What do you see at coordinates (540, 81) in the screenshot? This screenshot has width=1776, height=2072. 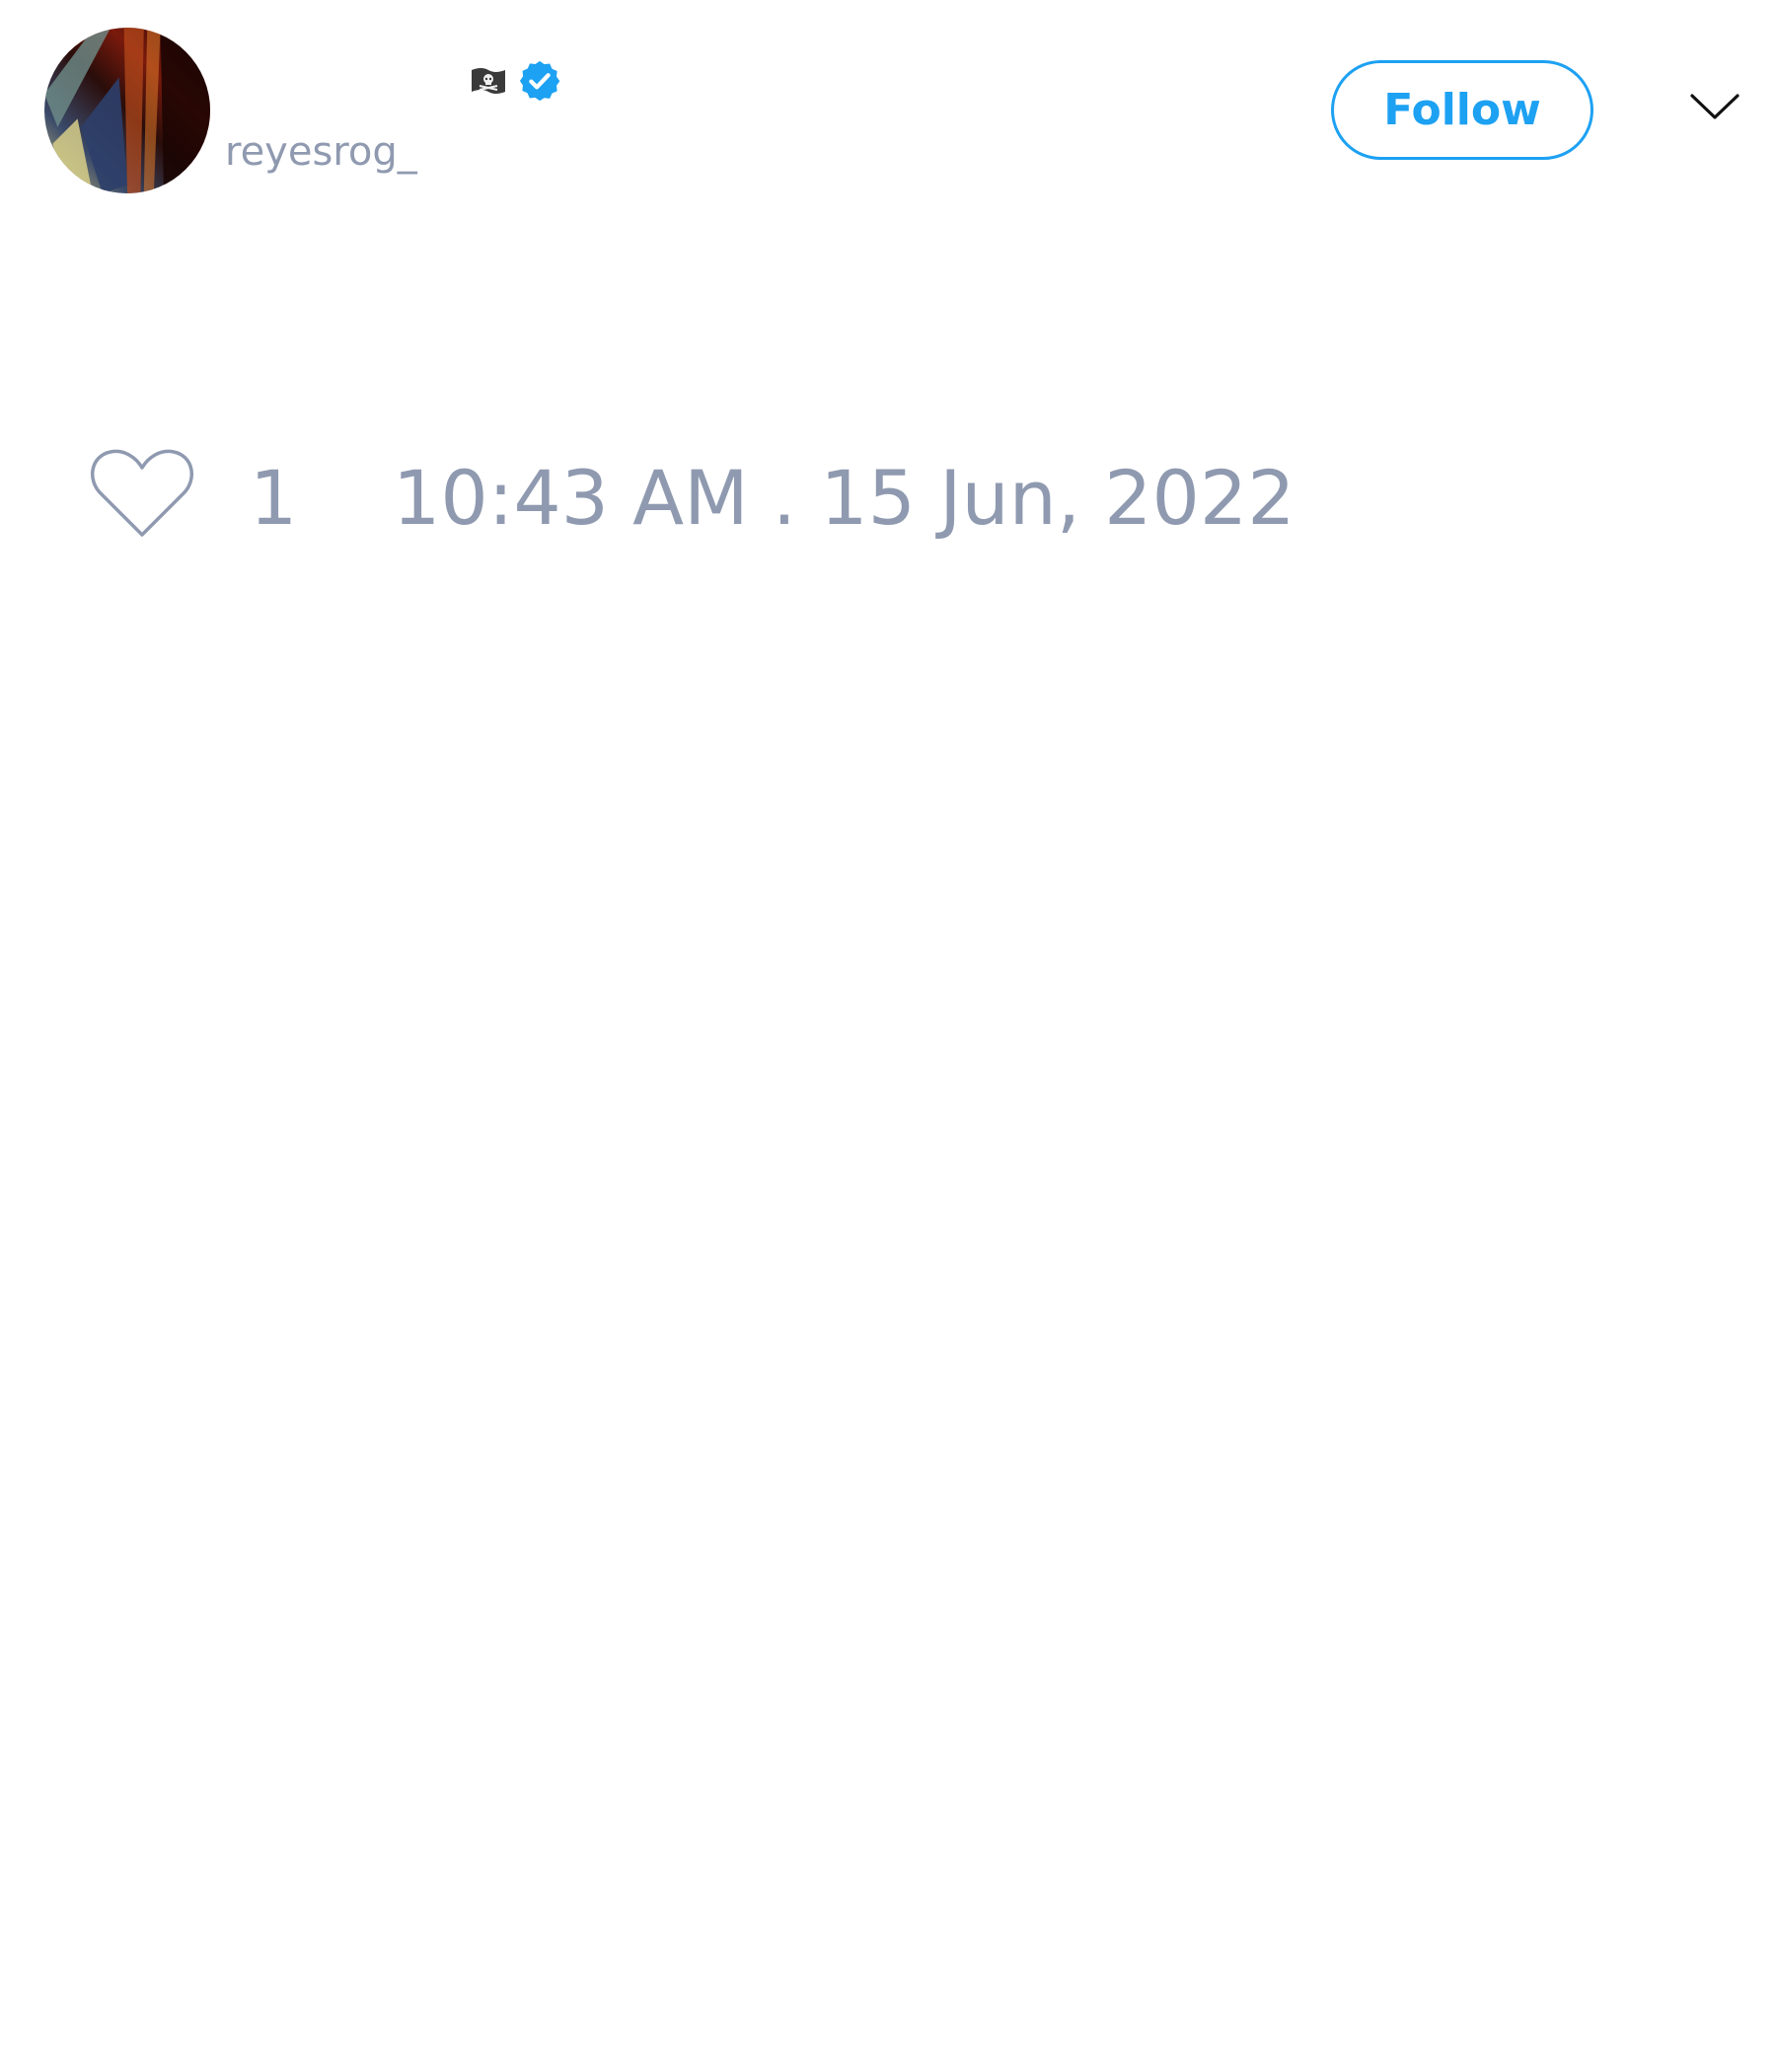 I see `verified-badge-icon` at bounding box center [540, 81].